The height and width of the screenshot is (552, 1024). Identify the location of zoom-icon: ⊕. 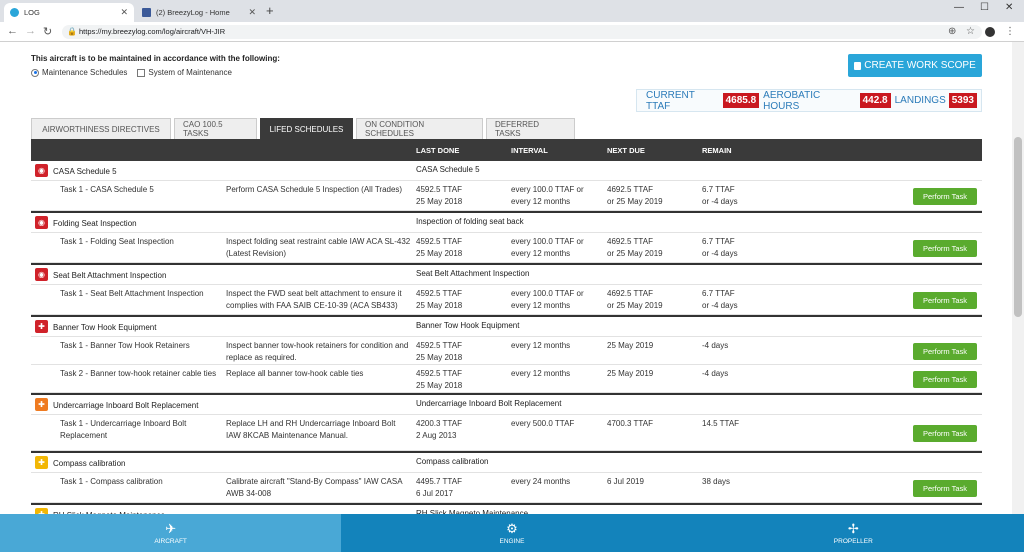
(952, 31).